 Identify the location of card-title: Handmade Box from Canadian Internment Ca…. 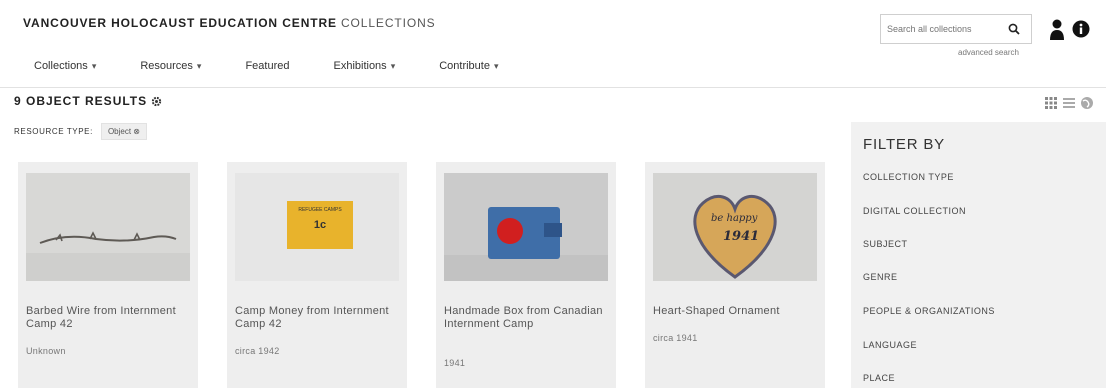
(524, 318).